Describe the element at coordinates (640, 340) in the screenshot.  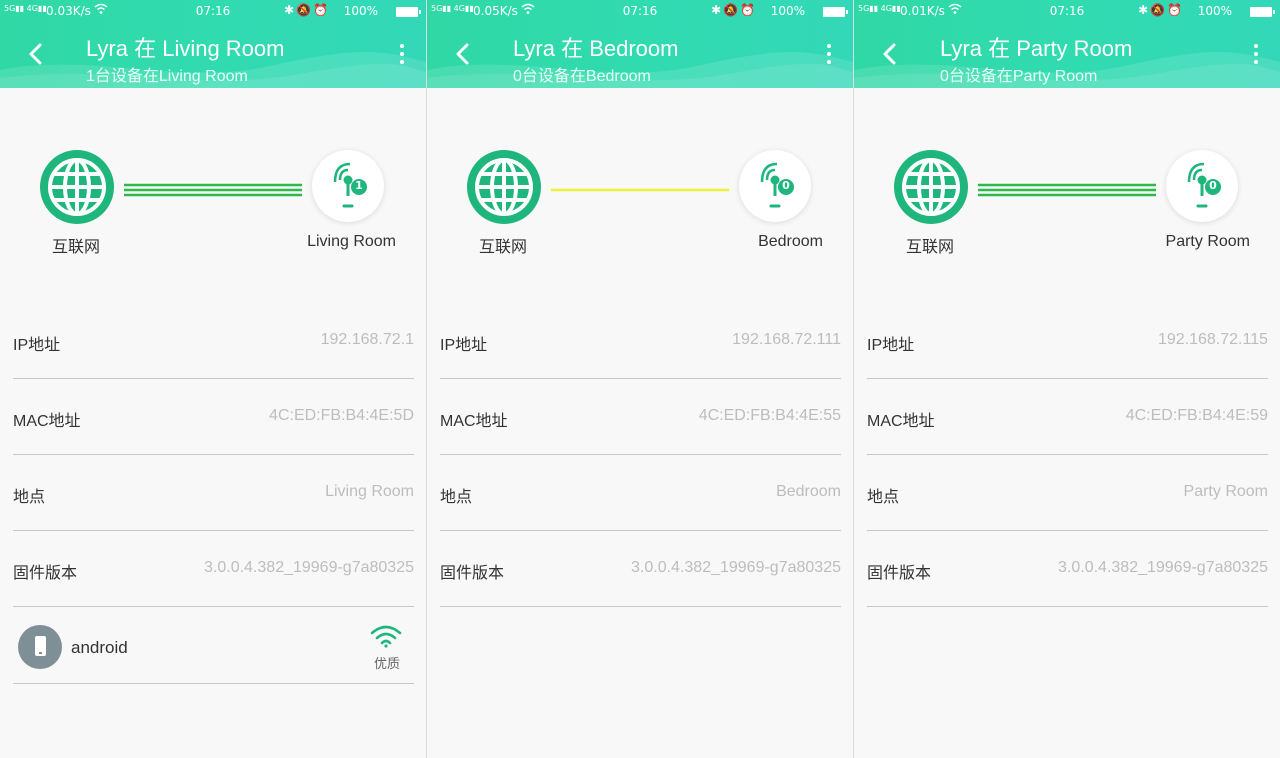
I see `info-row-ip: IP地址 192.168.72.111` at that location.